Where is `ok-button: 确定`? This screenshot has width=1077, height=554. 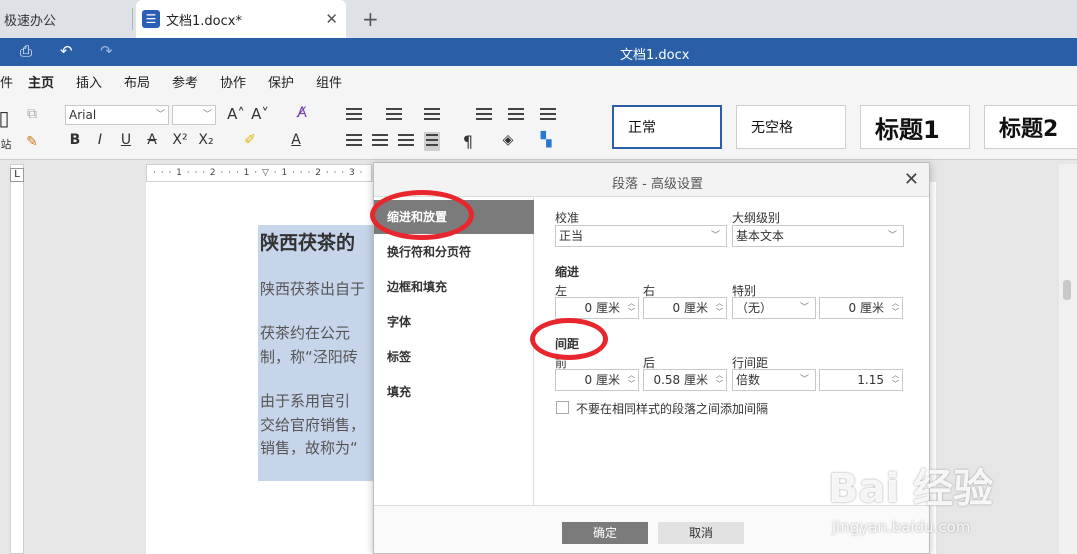
ok-button: 确定 is located at coordinates (605, 533).